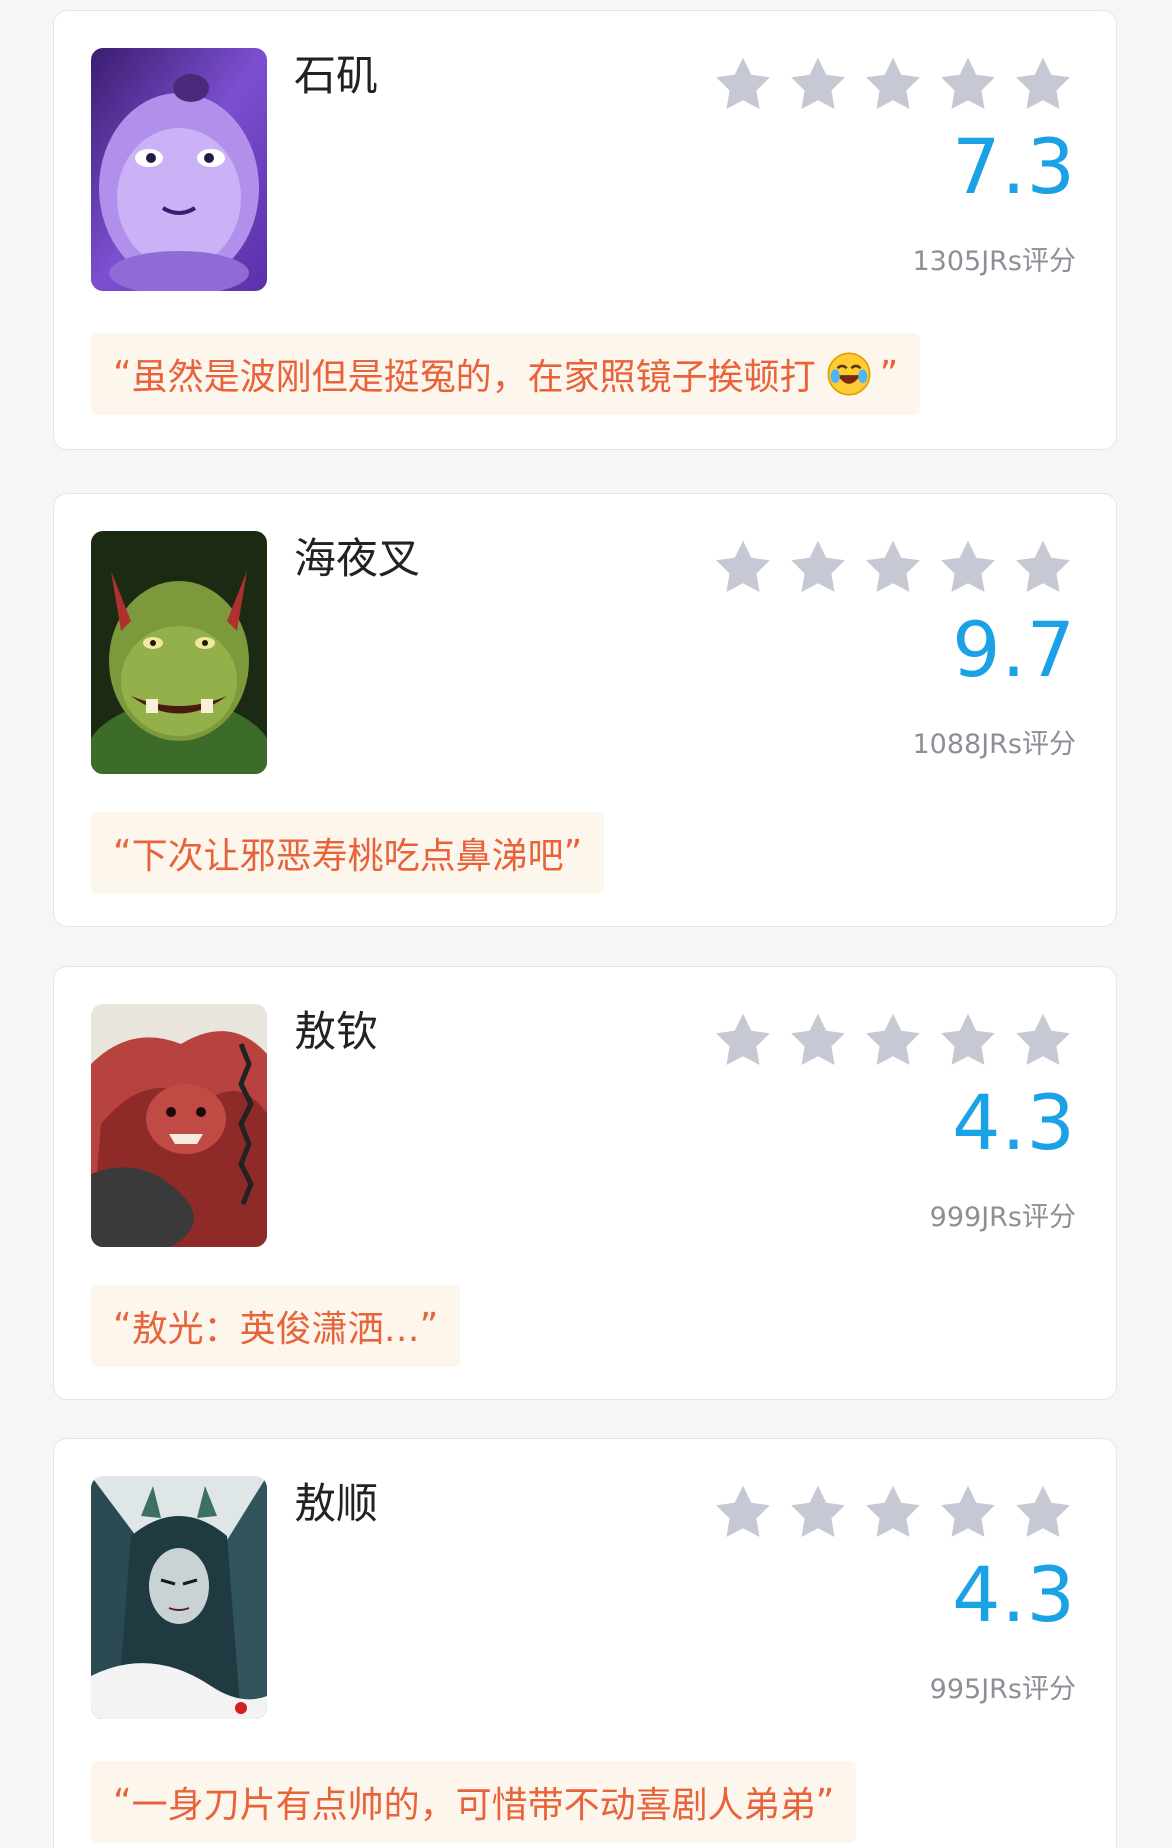 This screenshot has width=1172, height=1848. What do you see at coordinates (357, 558) in the screenshot?
I see `character-name: 海夜叉` at bounding box center [357, 558].